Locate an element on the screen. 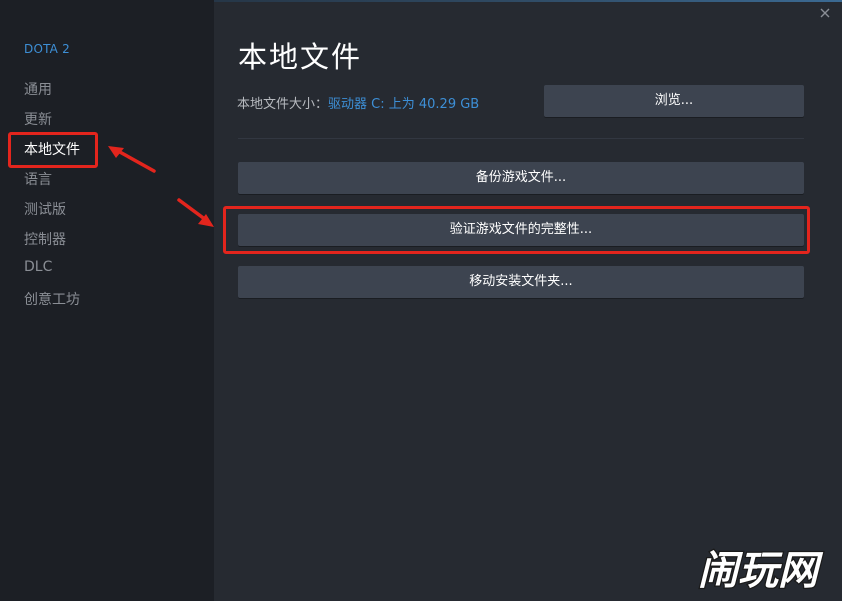 The height and width of the screenshot is (601, 842). close-icon is located at coordinates (825, 13).